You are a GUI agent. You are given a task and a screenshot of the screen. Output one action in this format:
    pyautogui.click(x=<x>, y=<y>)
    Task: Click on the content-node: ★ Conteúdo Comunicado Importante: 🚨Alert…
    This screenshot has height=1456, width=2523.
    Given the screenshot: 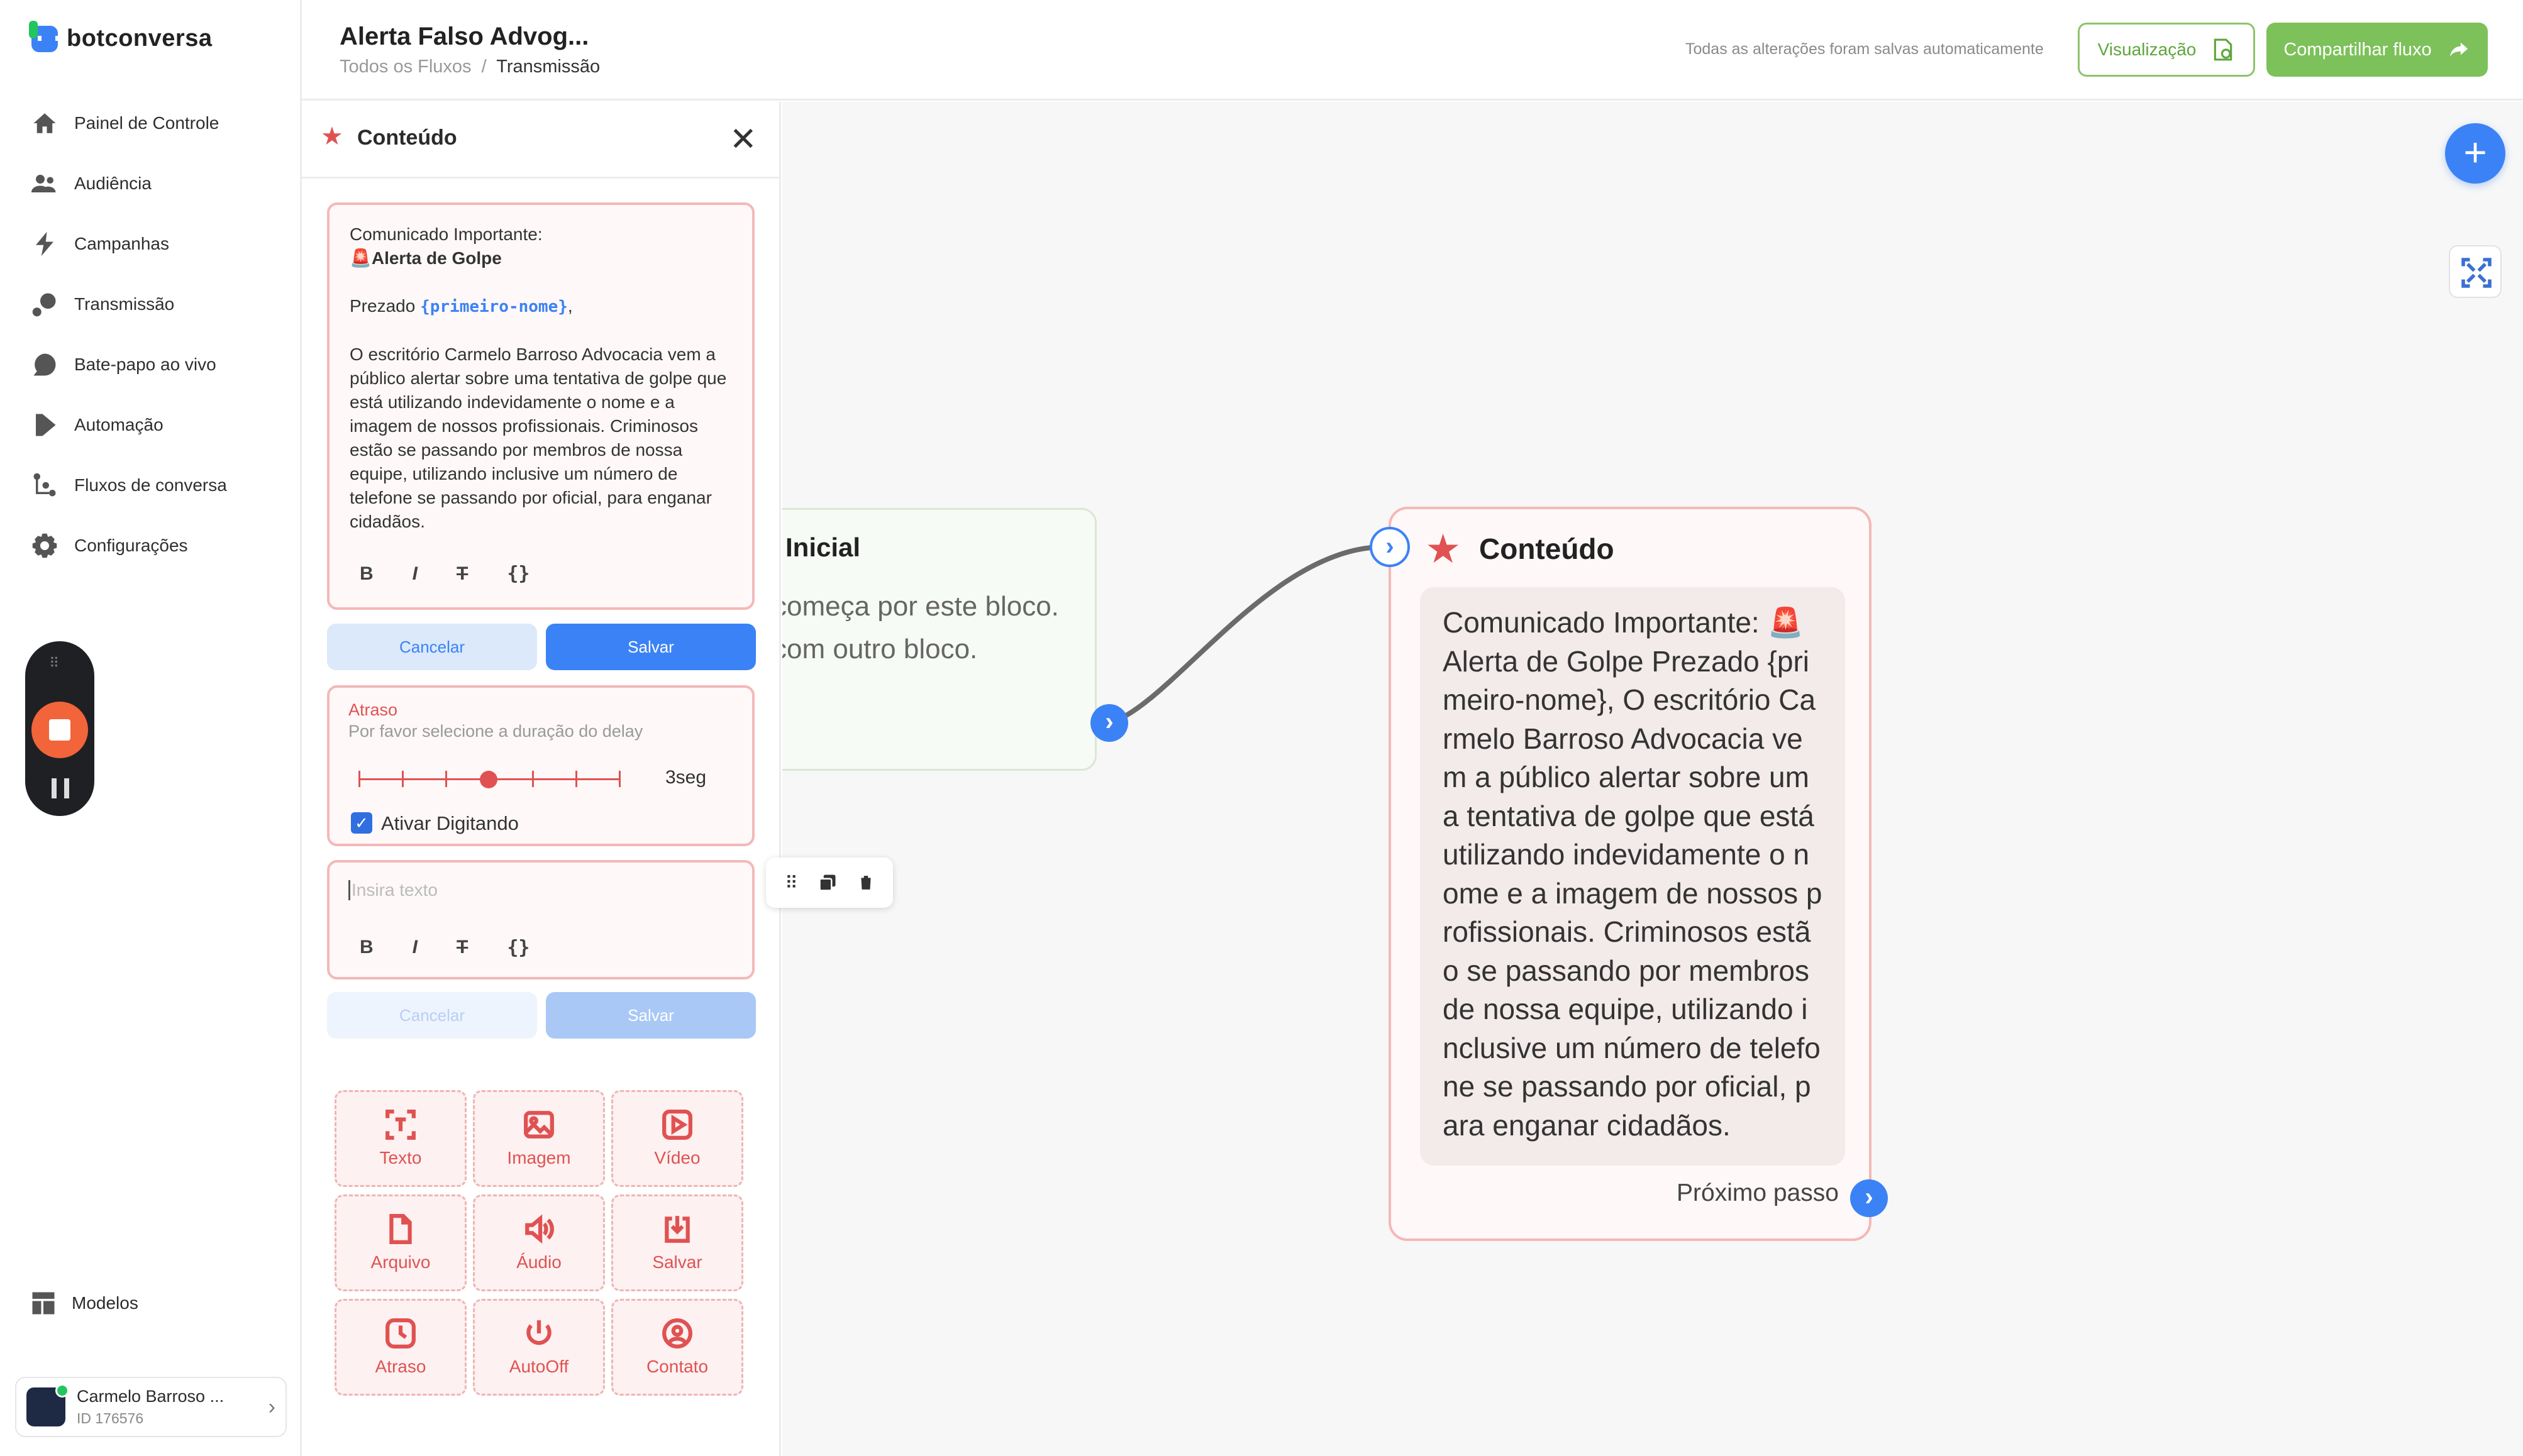 What is the action you would take?
    pyautogui.click(x=1630, y=874)
    